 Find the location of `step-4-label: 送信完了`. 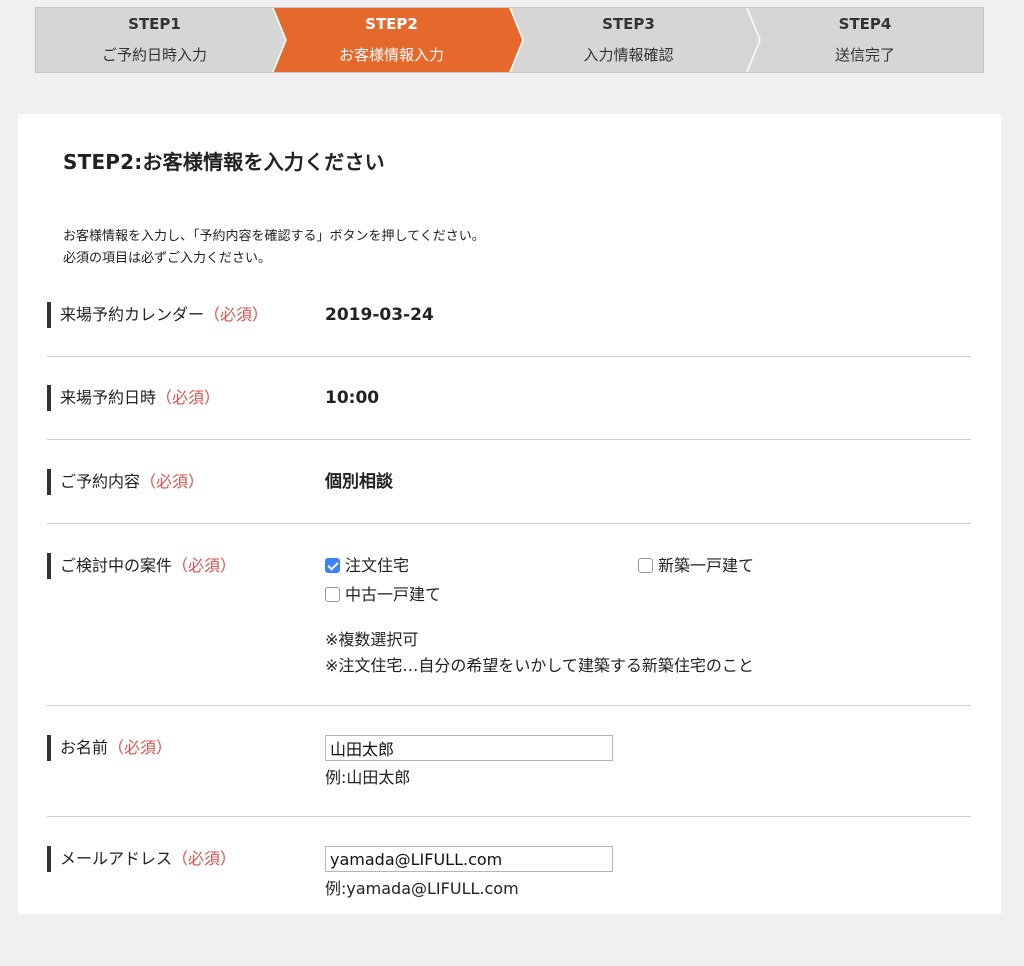

step-4-label: 送信完了 is located at coordinates (864, 55).